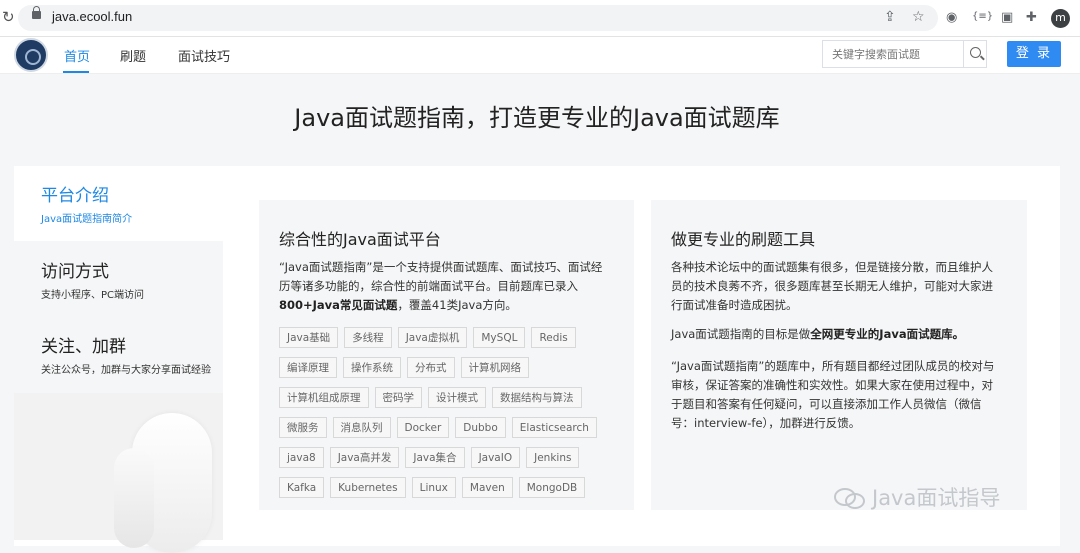  Describe the element at coordinates (92, 16) in the screenshot. I see `url-text: java.ecool.fun` at that location.